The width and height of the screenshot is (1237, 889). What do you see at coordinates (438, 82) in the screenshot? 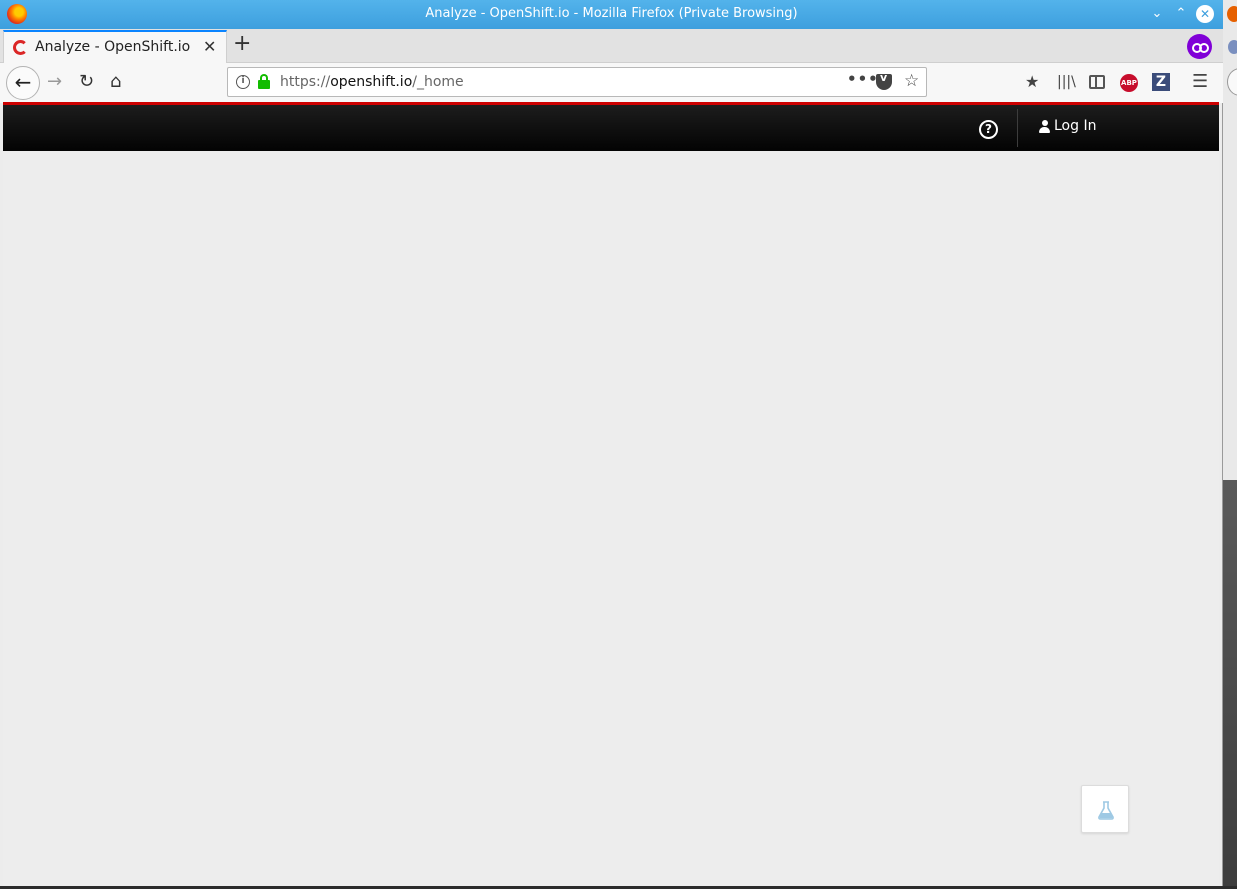
I see `url-path: /_home` at bounding box center [438, 82].